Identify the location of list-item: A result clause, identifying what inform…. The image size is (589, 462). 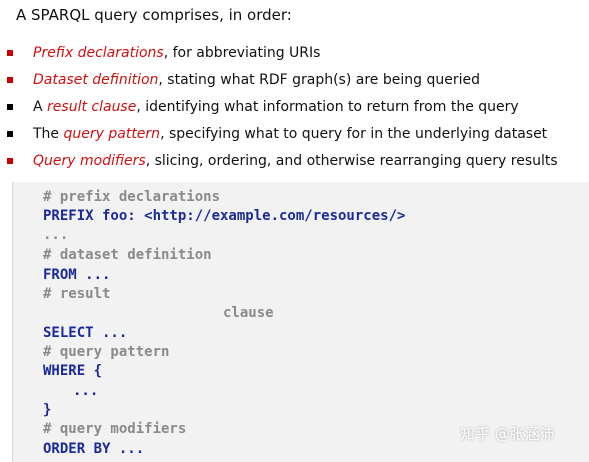
(294, 109).